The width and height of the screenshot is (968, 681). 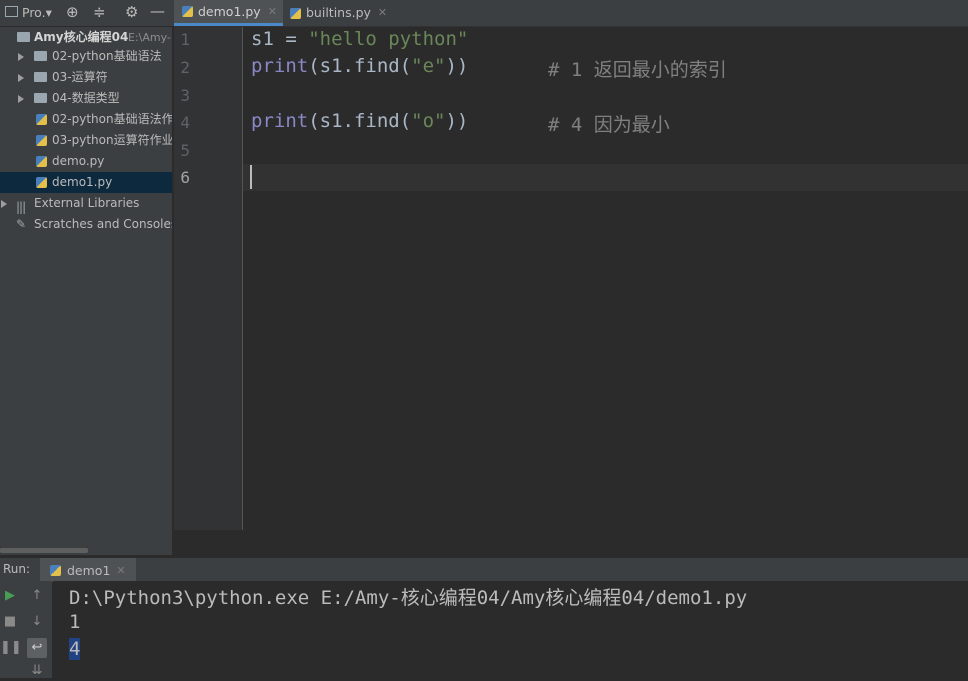 What do you see at coordinates (185, 177) in the screenshot?
I see `line-number-current: 6` at bounding box center [185, 177].